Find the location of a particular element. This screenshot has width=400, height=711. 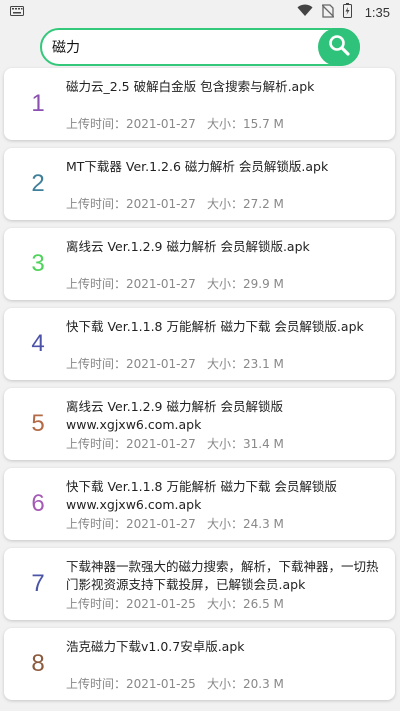

no-sim-icon is located at coordinates (328, 12).